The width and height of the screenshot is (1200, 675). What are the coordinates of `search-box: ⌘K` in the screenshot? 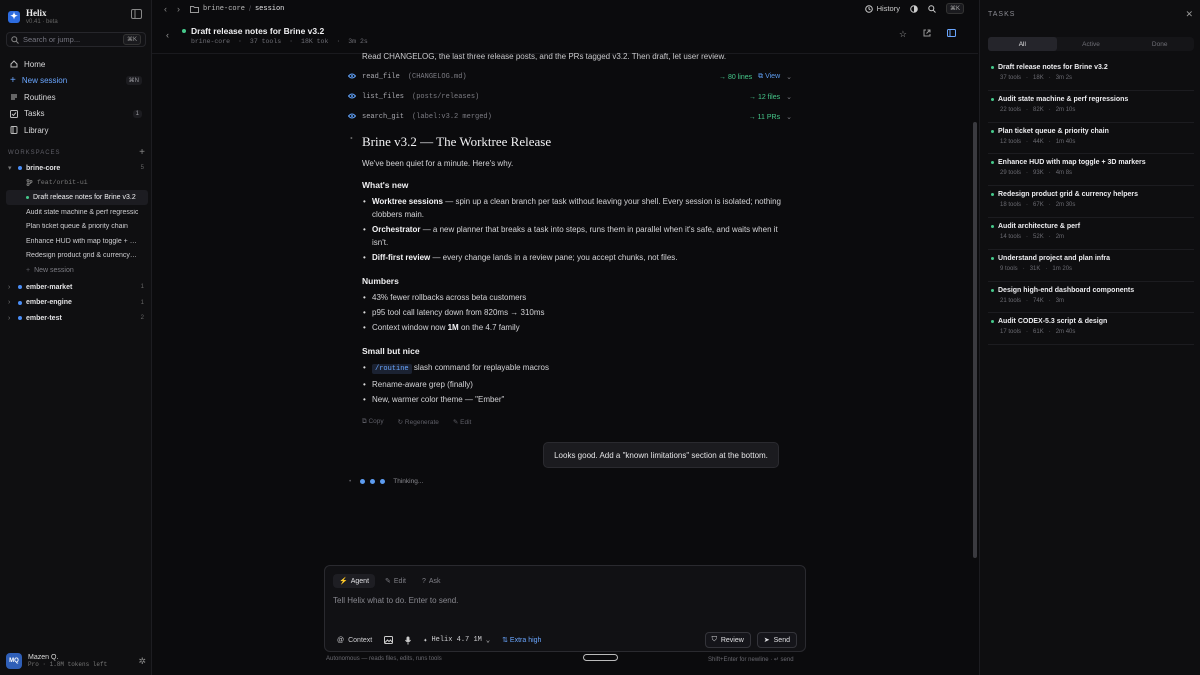 It's located at (76, 39).